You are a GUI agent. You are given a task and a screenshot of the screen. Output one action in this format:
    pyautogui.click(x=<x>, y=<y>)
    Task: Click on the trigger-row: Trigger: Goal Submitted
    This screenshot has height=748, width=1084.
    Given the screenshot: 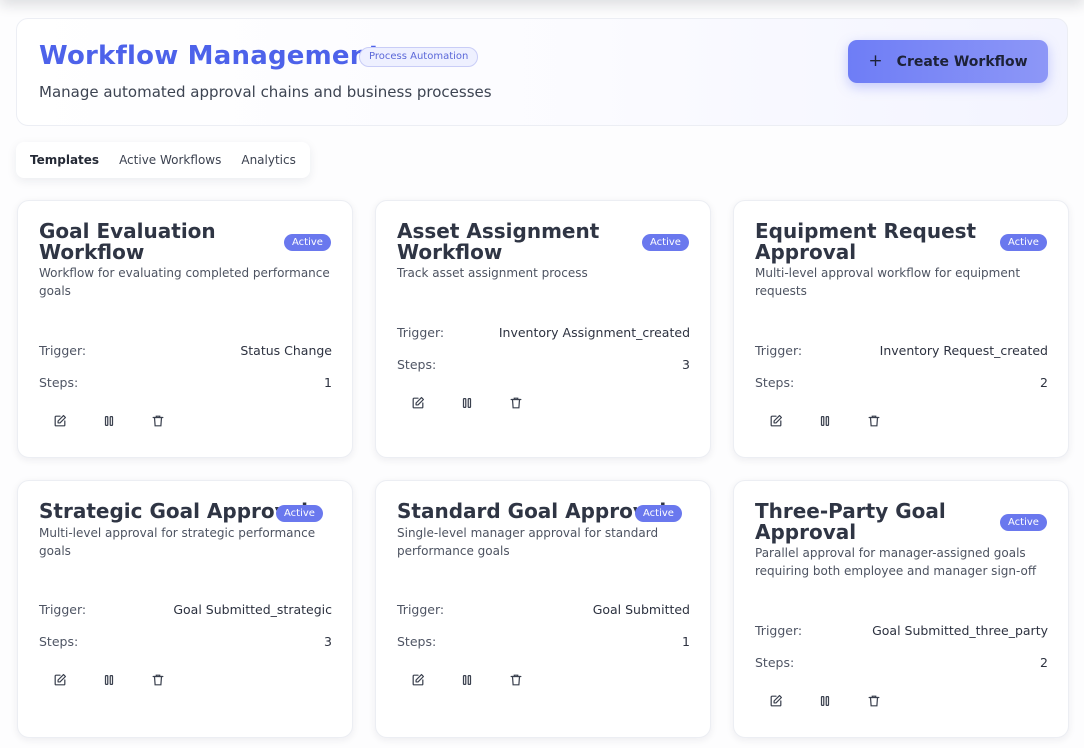 What is the action you would take?
    pyautogui.click(x=543, y=609)
    